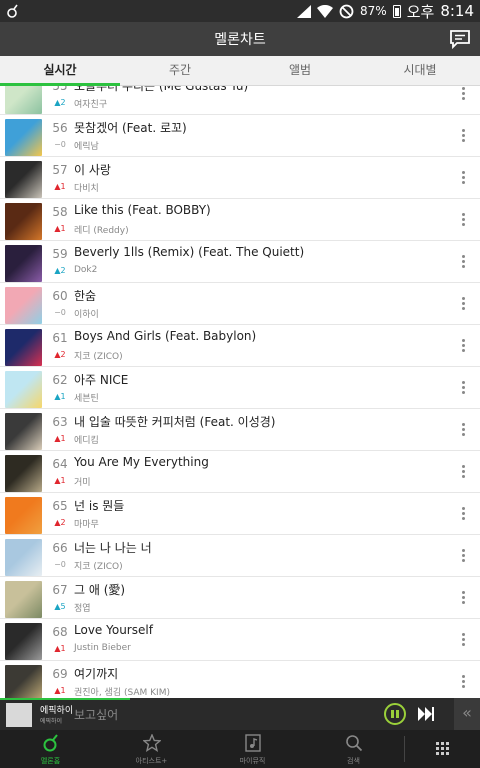  I want to click on chart-row: 63 ▲1 내 입술 따뜻한 커피처럼 (Feat. 이성경) 에디킴, so click(240, 430).